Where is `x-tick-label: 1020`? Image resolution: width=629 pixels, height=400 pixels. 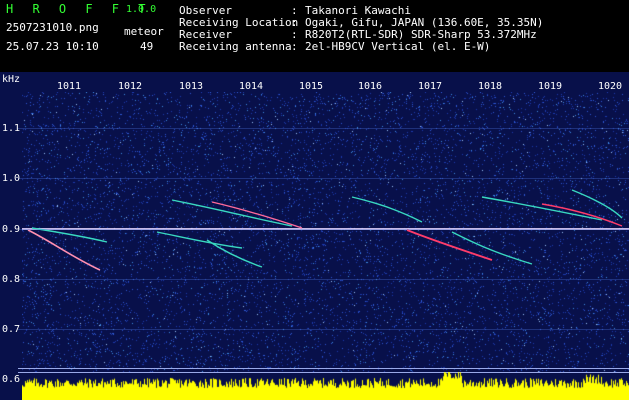 x-tick-label: 1020 is located at coordinates (610, 86).